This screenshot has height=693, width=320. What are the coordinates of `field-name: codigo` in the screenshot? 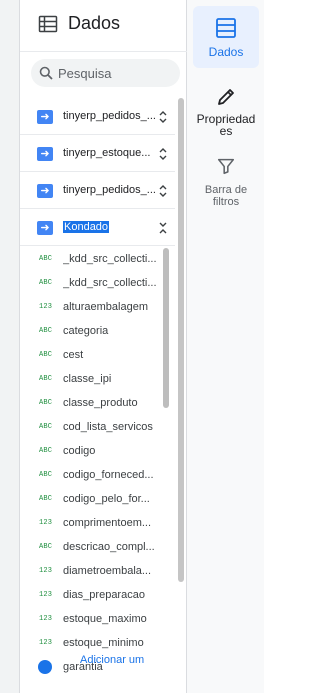 It's located at (79, 451).